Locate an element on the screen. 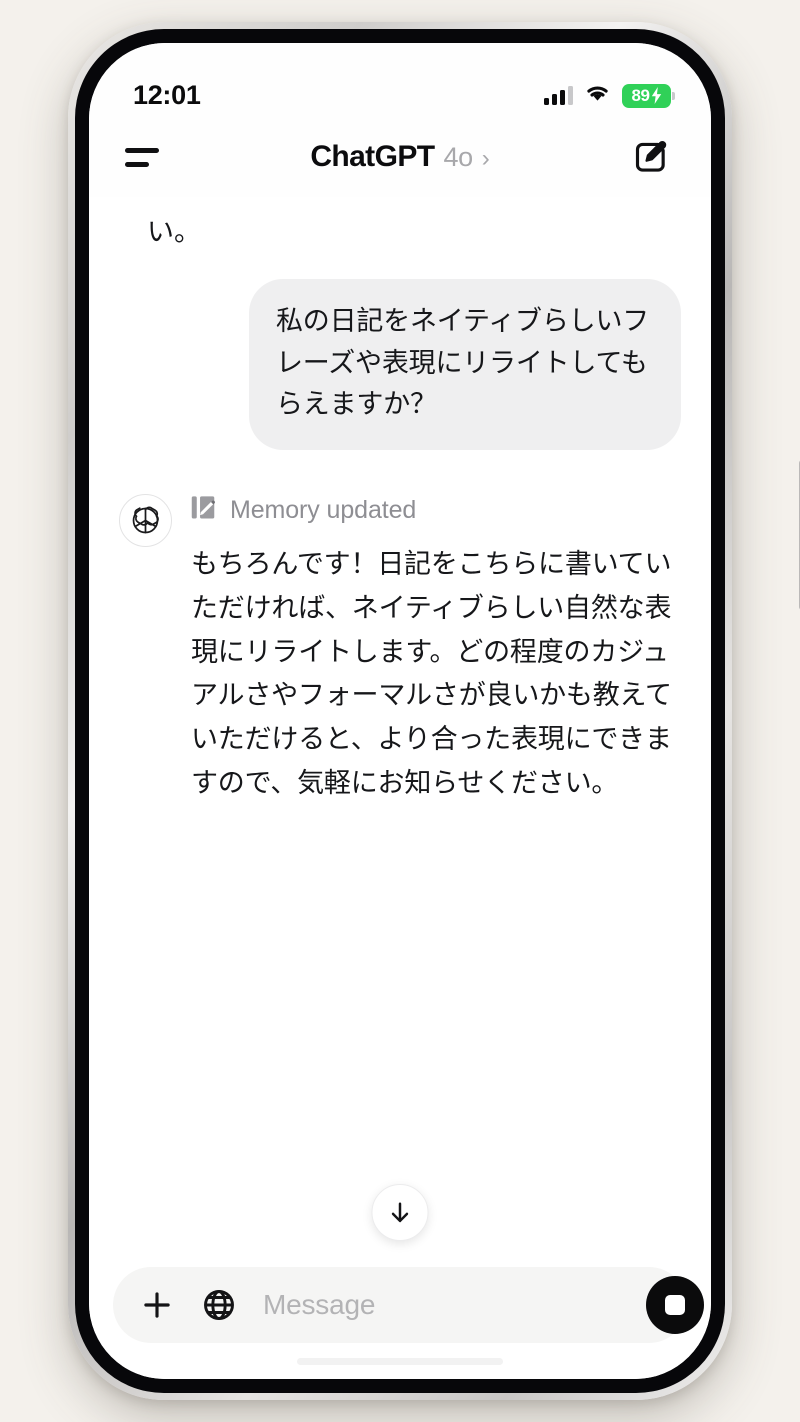  composer-bar is located at coordinates (408, 1305).